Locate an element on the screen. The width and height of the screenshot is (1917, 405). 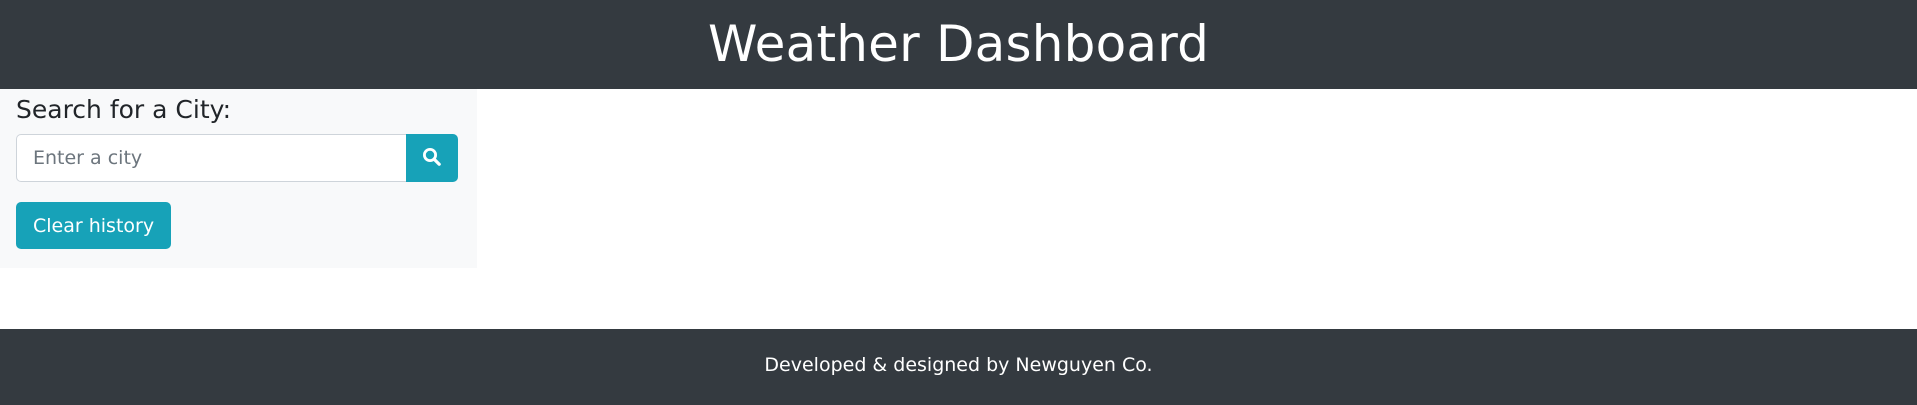
search-input-group is located at coordinates (237, 158).